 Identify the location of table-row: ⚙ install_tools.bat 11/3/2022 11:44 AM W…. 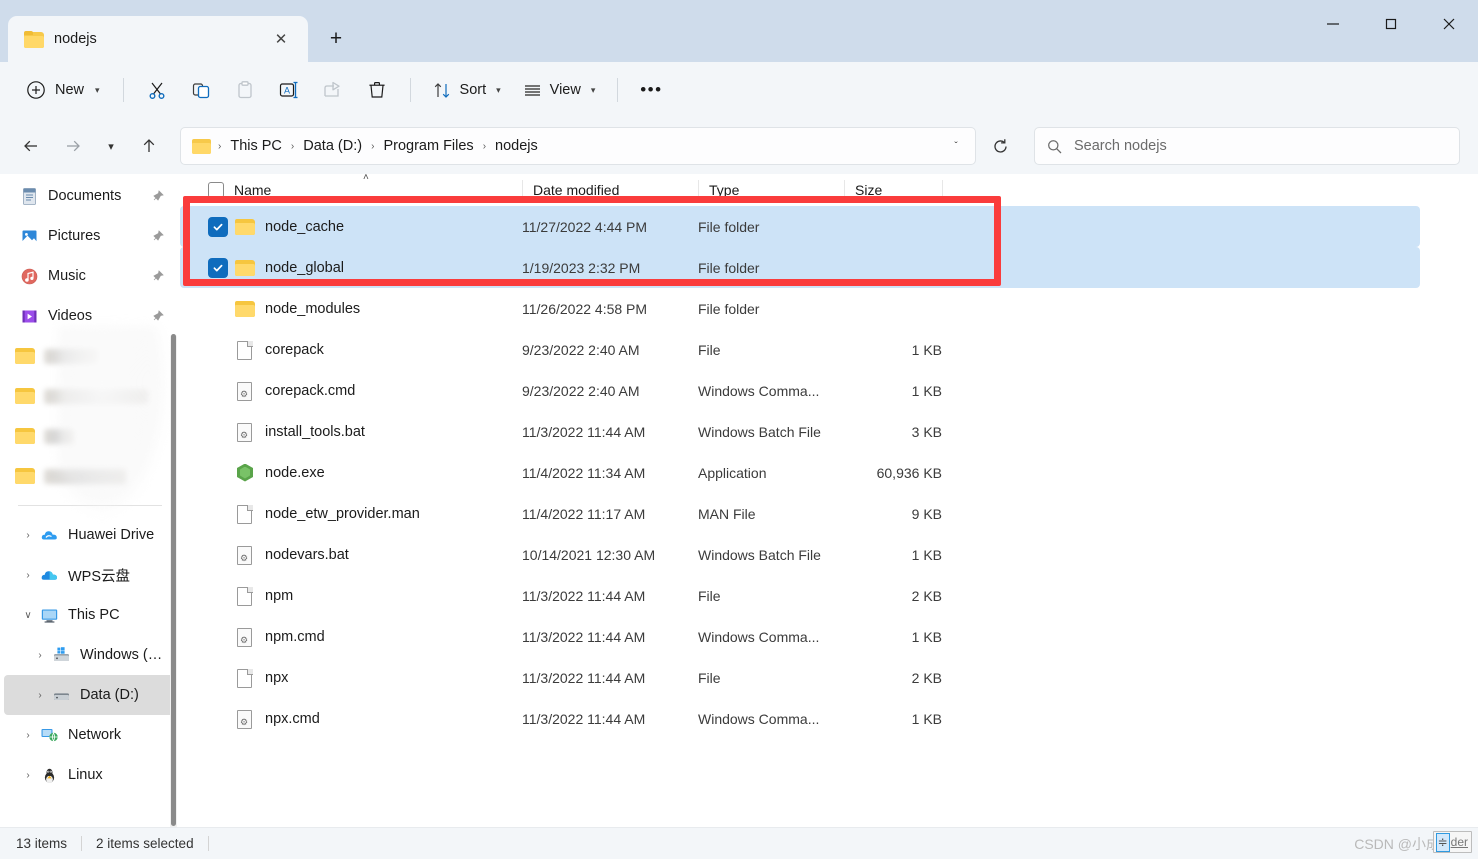
(800, 431).